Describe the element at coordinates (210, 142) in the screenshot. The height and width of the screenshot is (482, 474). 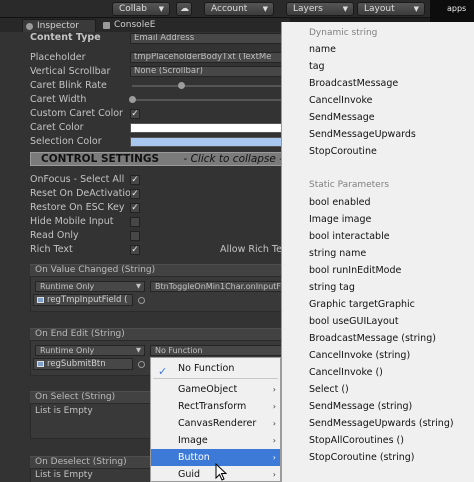
I see `selection-color-swatch` at that location.